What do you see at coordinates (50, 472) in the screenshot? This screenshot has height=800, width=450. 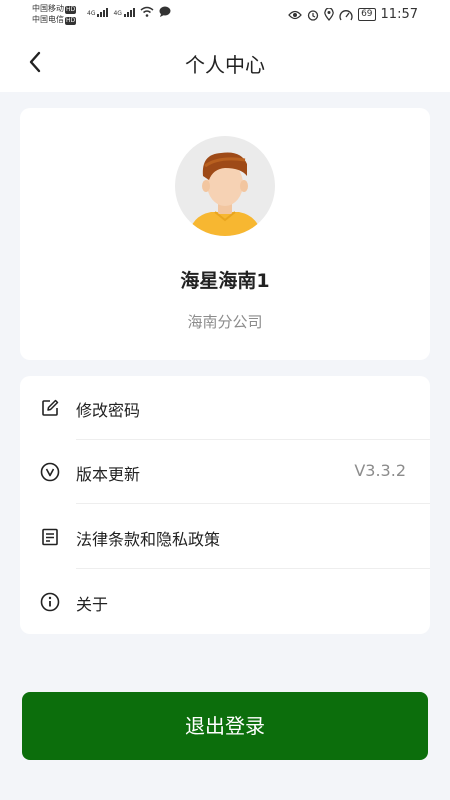 I see `version-icon` at bounding box center [50, 472].